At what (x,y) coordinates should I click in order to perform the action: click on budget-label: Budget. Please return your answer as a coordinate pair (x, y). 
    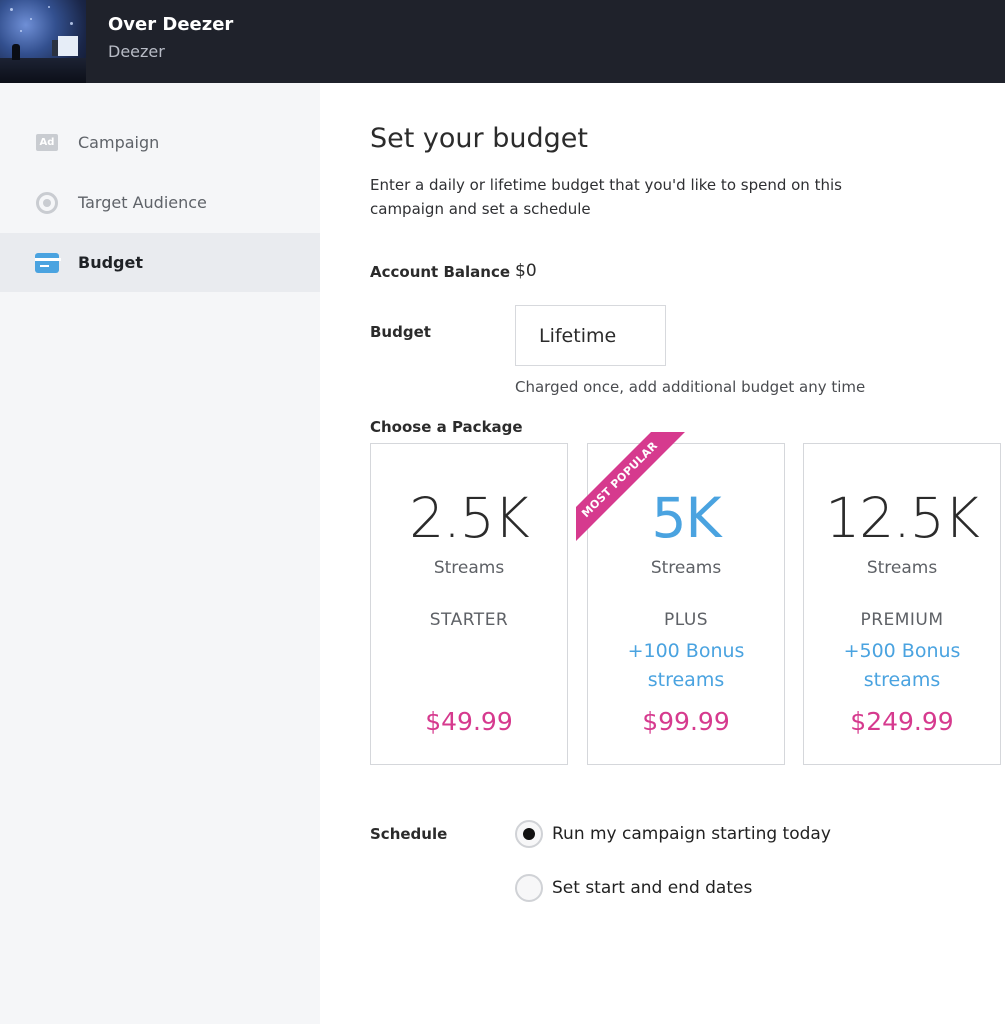
    Looking at the image, I should click on (400, 332).